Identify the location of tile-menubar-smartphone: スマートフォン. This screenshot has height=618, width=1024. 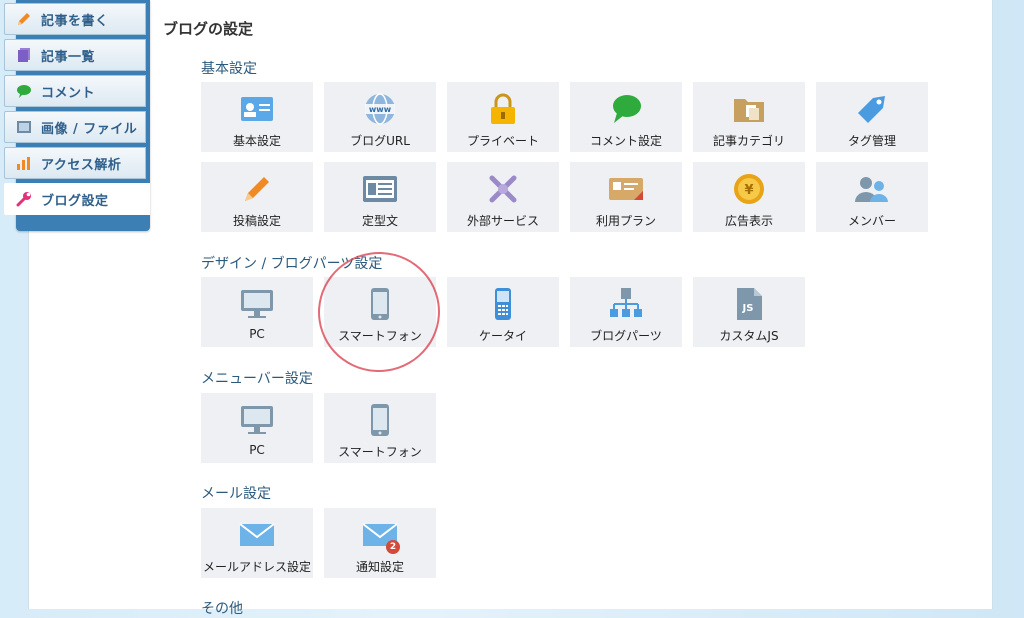
(380, 428).